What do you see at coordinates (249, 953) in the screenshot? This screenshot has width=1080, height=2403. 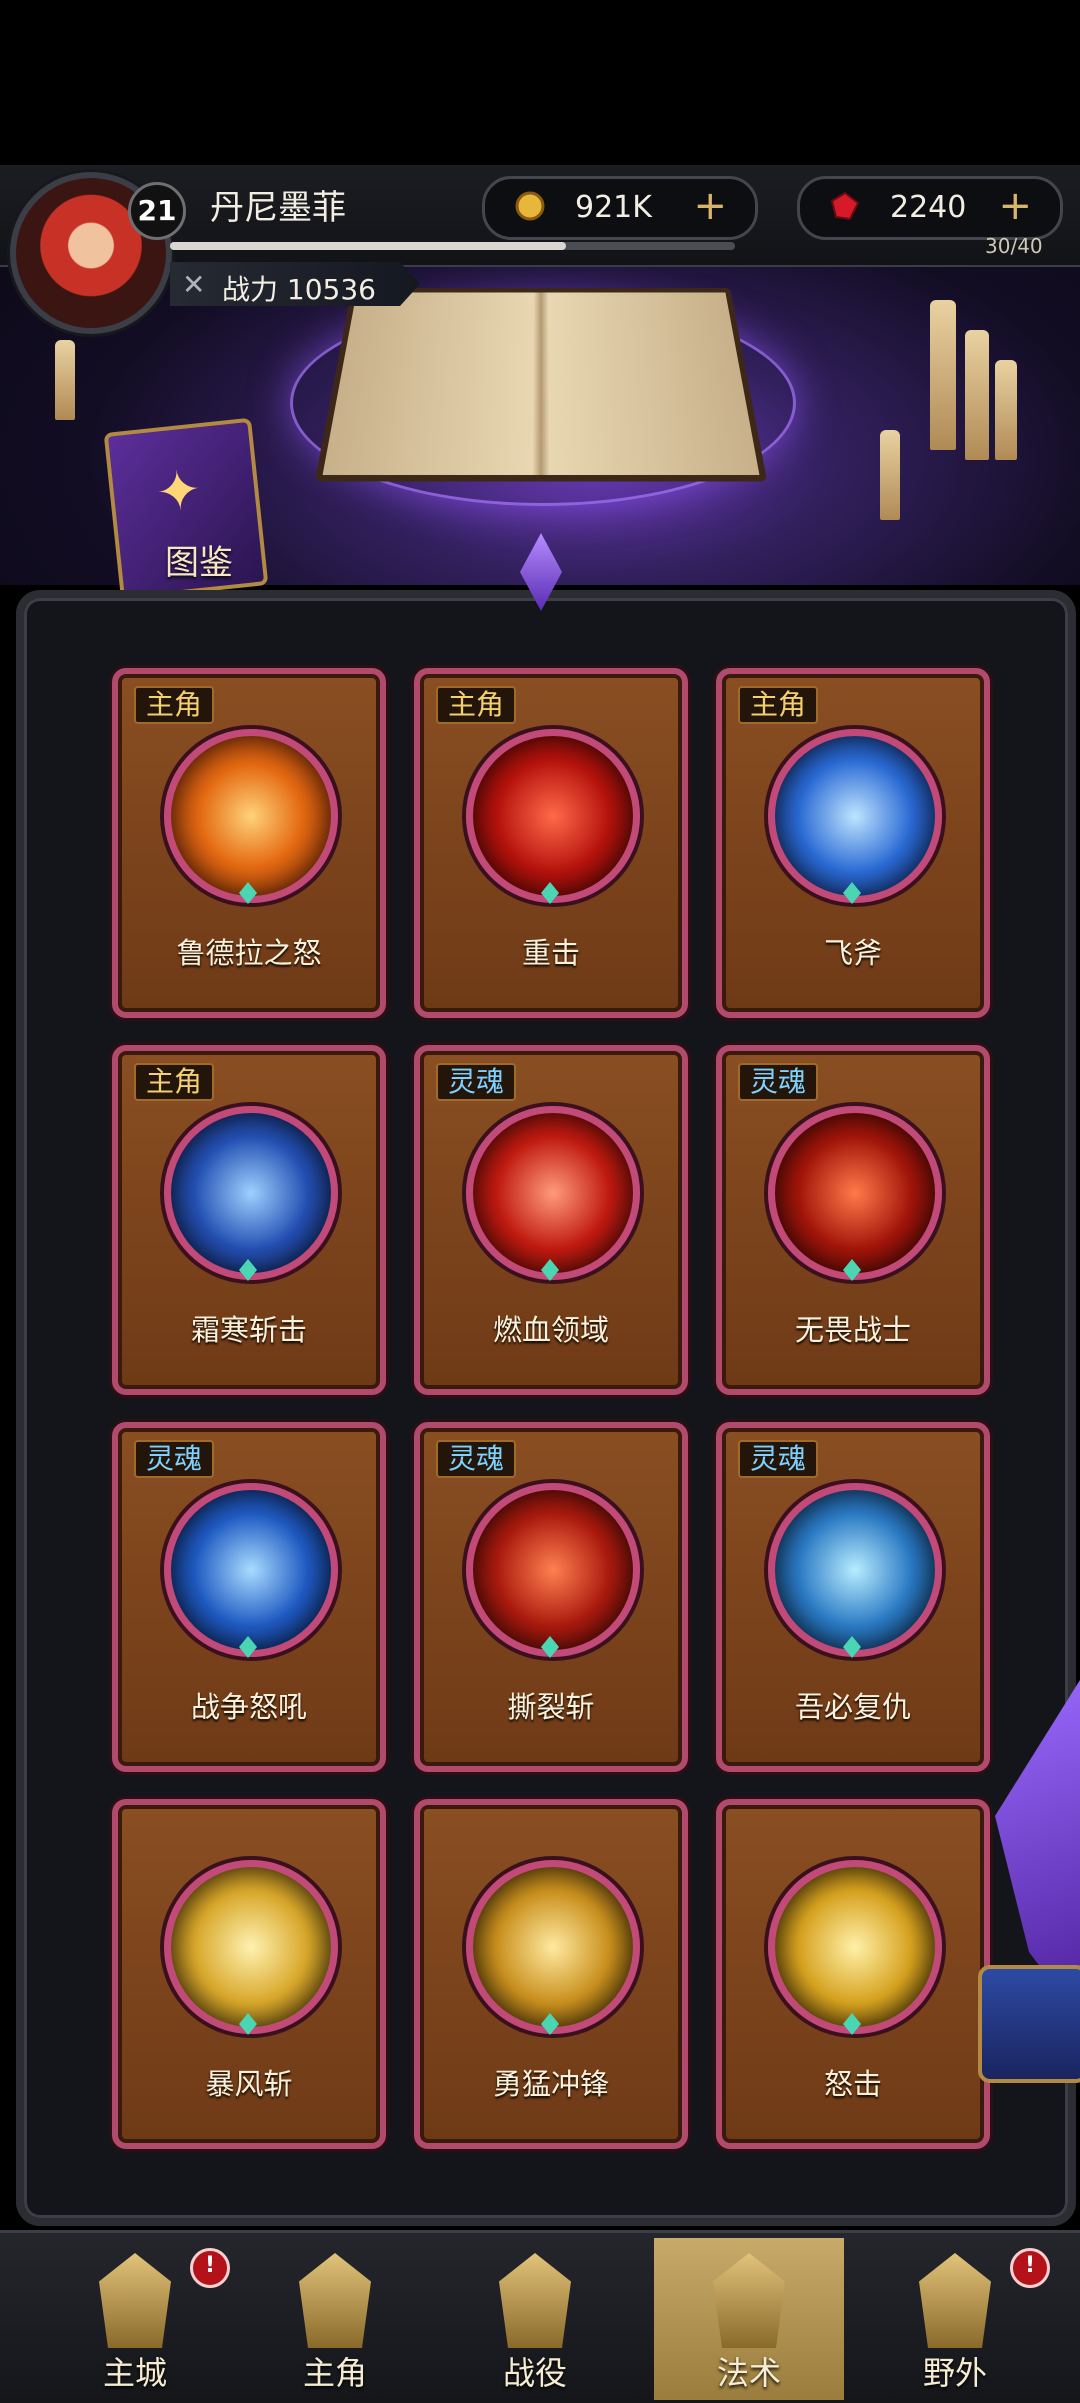 I see `skill-name: 鲁德拉之怒` at bounding box center [249, 953].